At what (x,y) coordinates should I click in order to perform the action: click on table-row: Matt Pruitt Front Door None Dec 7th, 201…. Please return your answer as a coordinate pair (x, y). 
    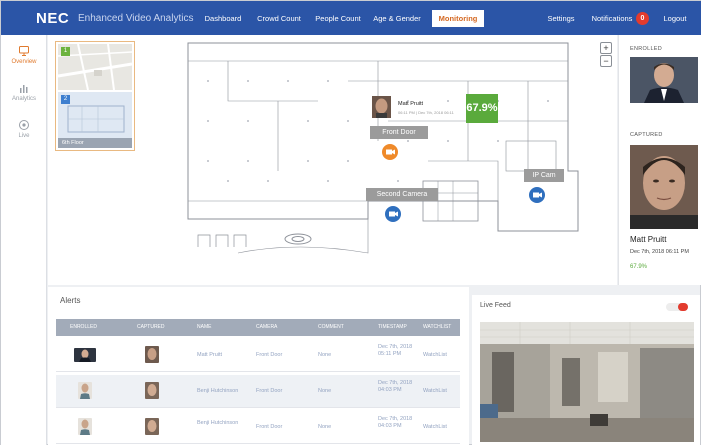
    Looking at the image, I should click on (258, 355).